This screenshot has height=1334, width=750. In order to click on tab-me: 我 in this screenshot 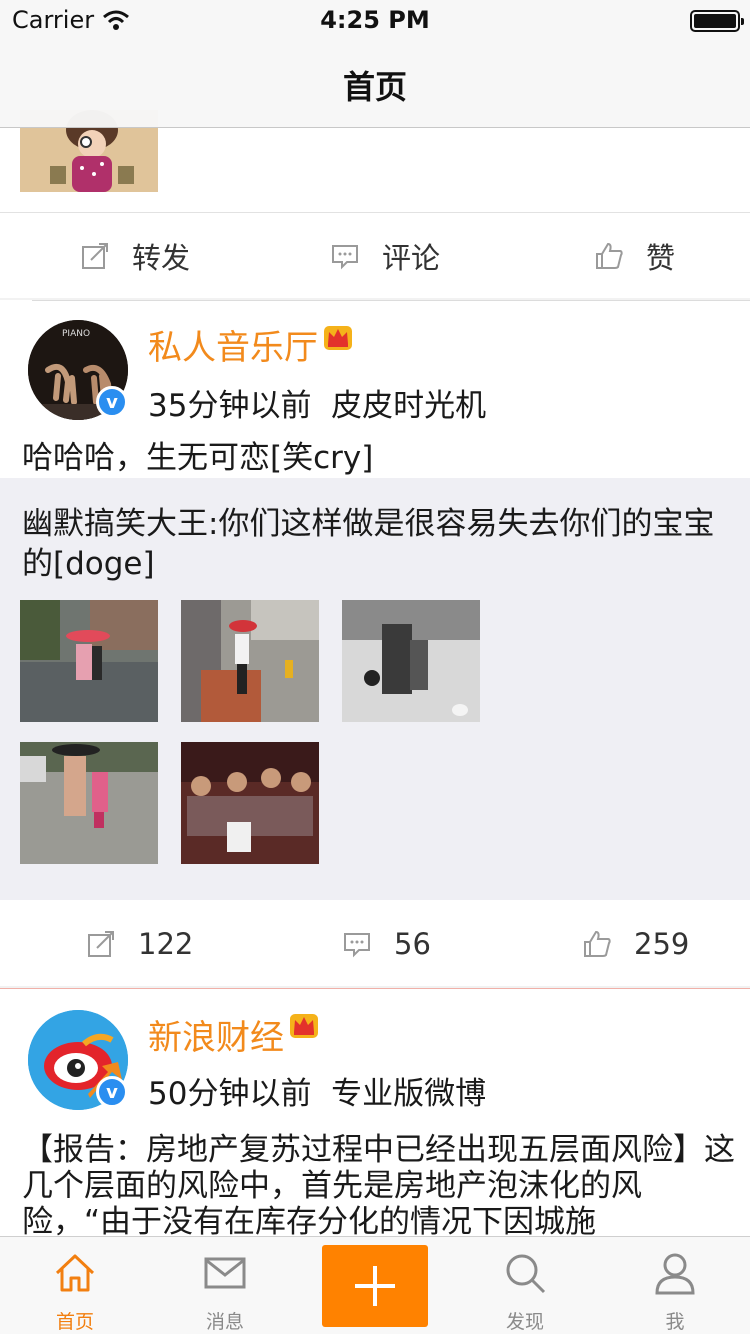, I will do `click(675, 1285)`.